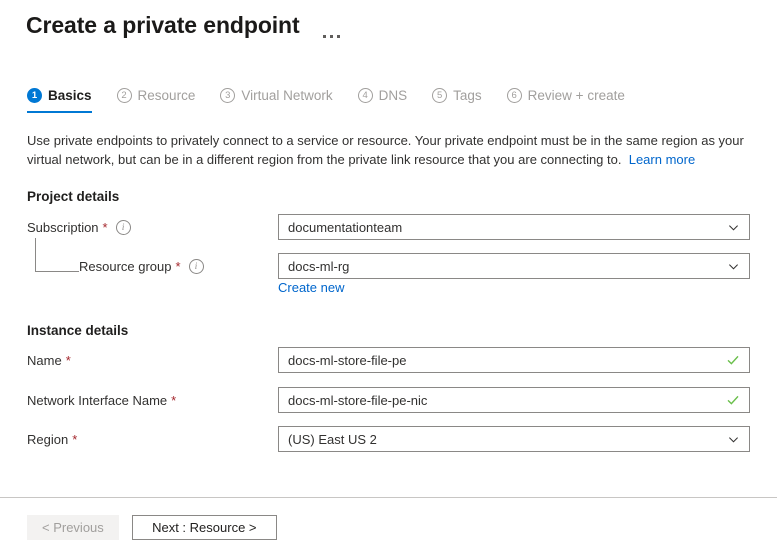 The height and width of the screenshot is (556, 777). Describe the element at coordinates (319, 266) in the screenshot. I see `resource-group-value: docs-ml-rg` at that location.